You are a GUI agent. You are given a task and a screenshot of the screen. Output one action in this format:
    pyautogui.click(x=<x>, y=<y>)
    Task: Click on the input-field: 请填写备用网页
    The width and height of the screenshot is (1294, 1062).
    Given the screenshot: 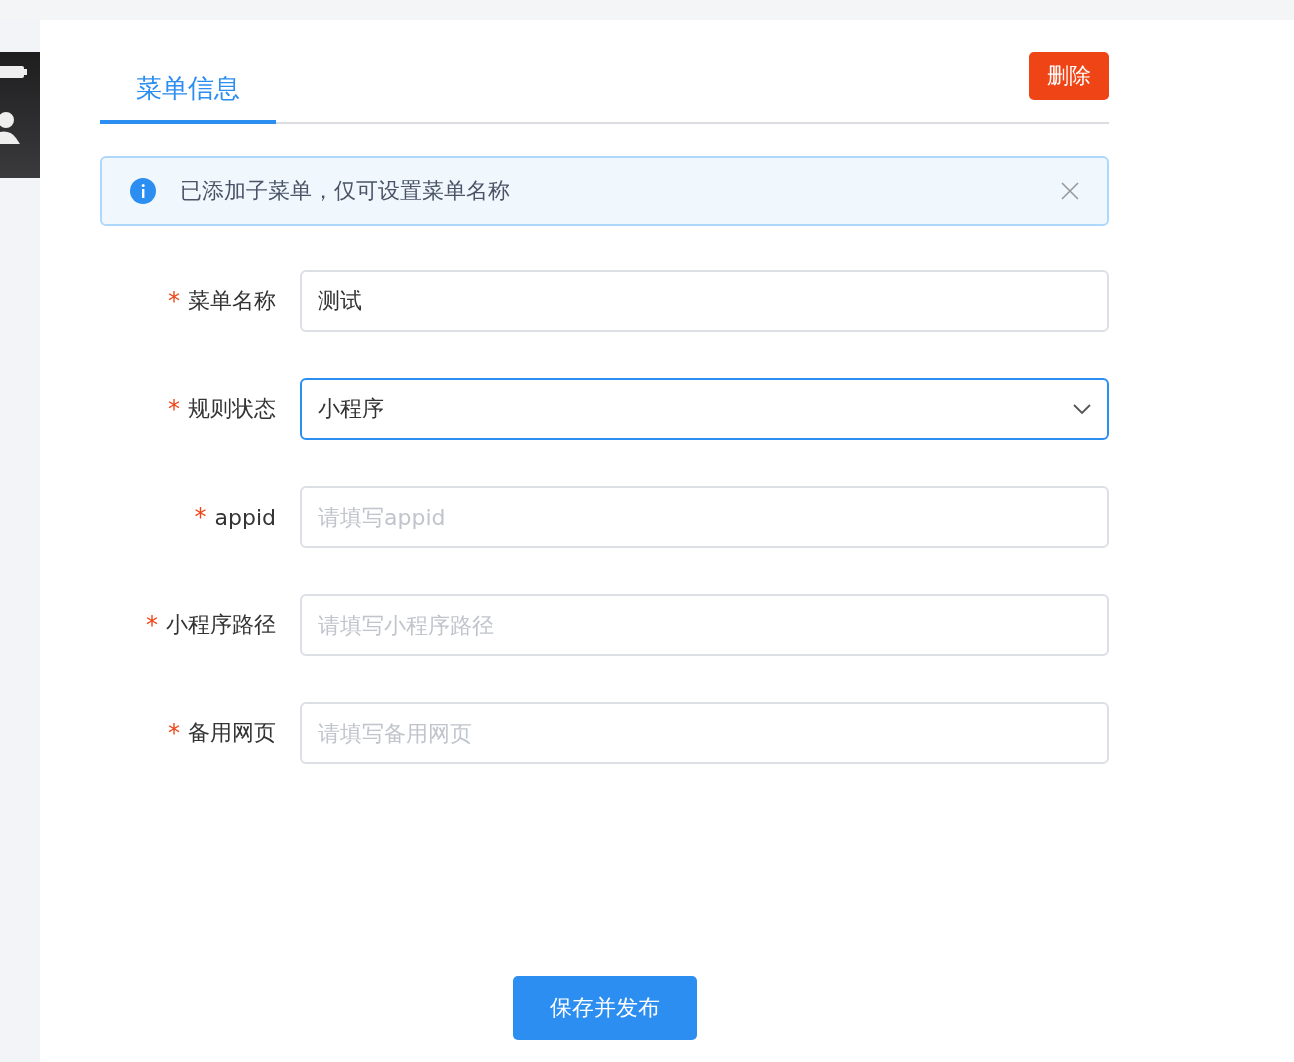 What is the action you would take?
    pyautogui.click(x=704, y=733)
    